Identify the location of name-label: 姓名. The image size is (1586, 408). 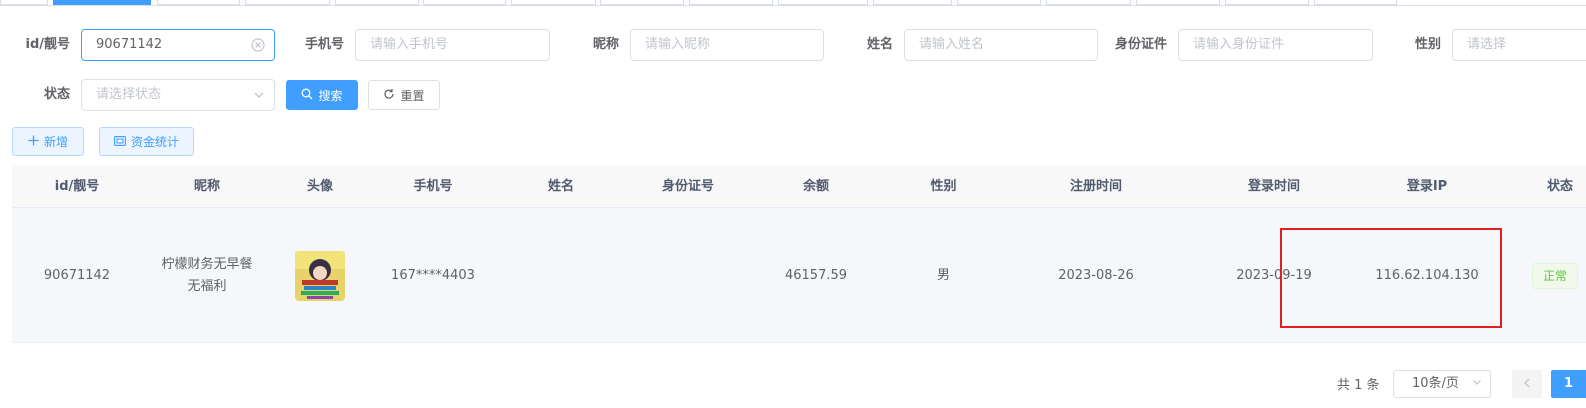
(879, 44).